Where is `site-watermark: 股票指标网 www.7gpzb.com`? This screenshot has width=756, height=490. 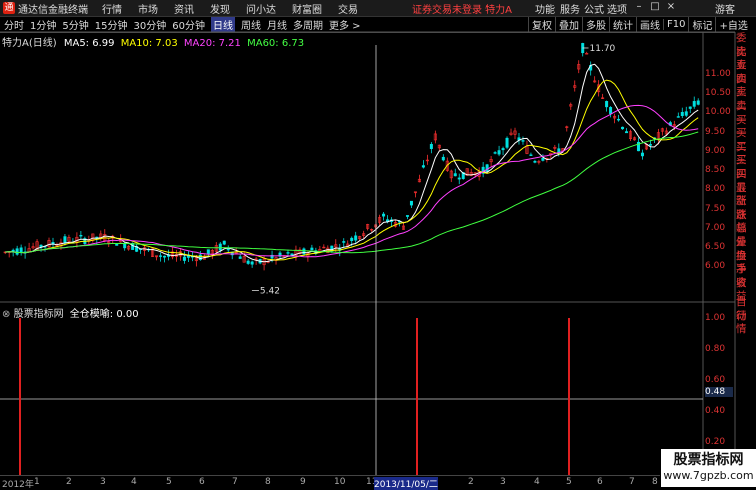 site-watermark: 股票指标网 www.7gpzb.com is located at coordinates (708, 468).